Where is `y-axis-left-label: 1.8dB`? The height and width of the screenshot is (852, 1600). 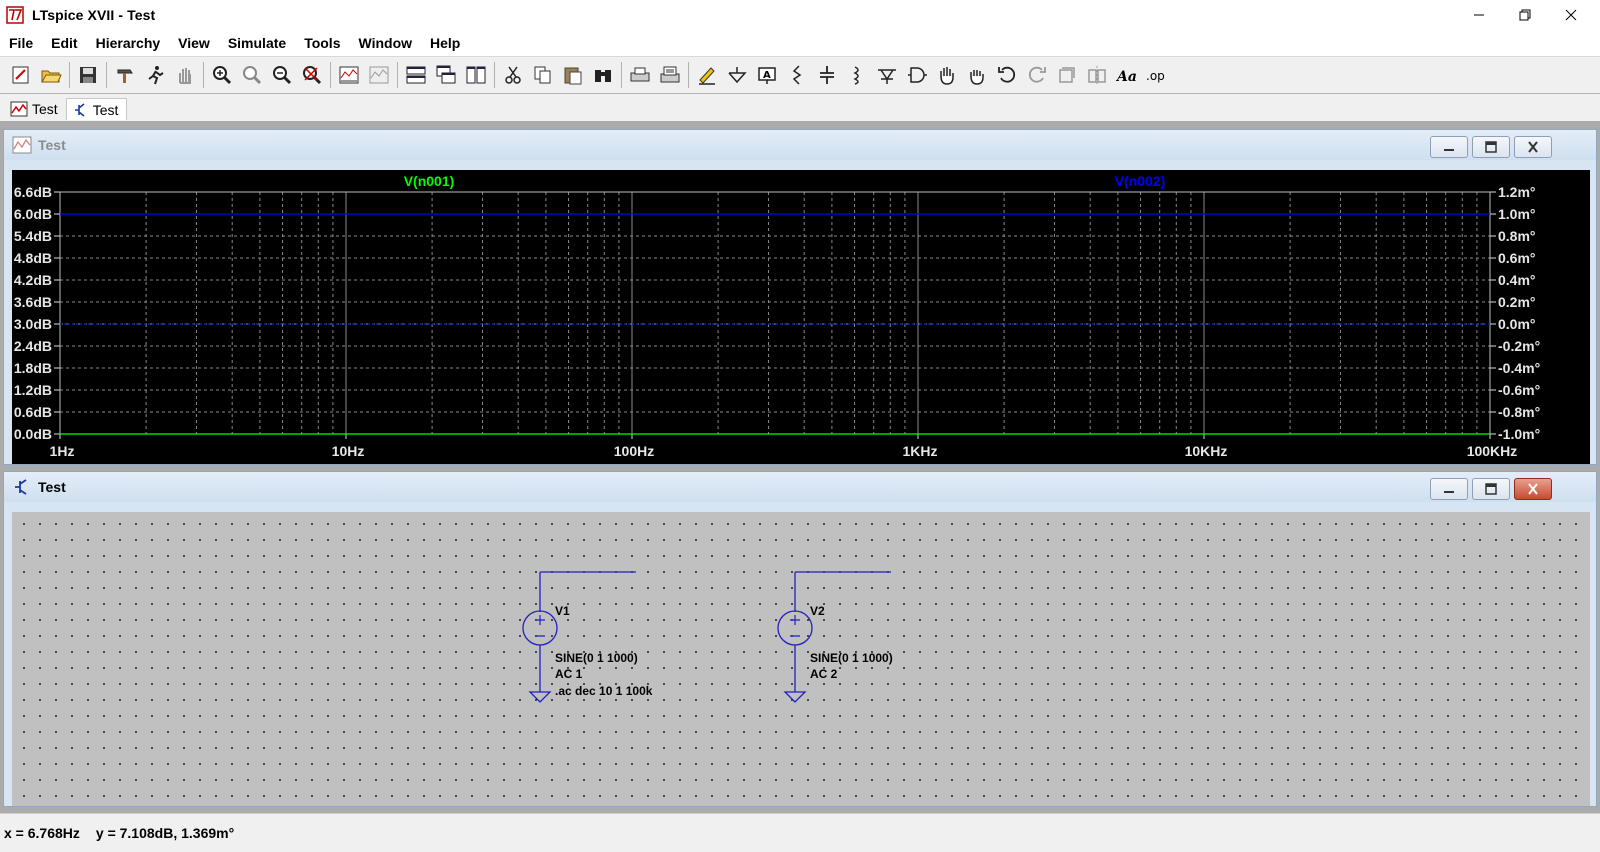 y-axis-left-label: 1.8dB is located at coordinates (33, 368).